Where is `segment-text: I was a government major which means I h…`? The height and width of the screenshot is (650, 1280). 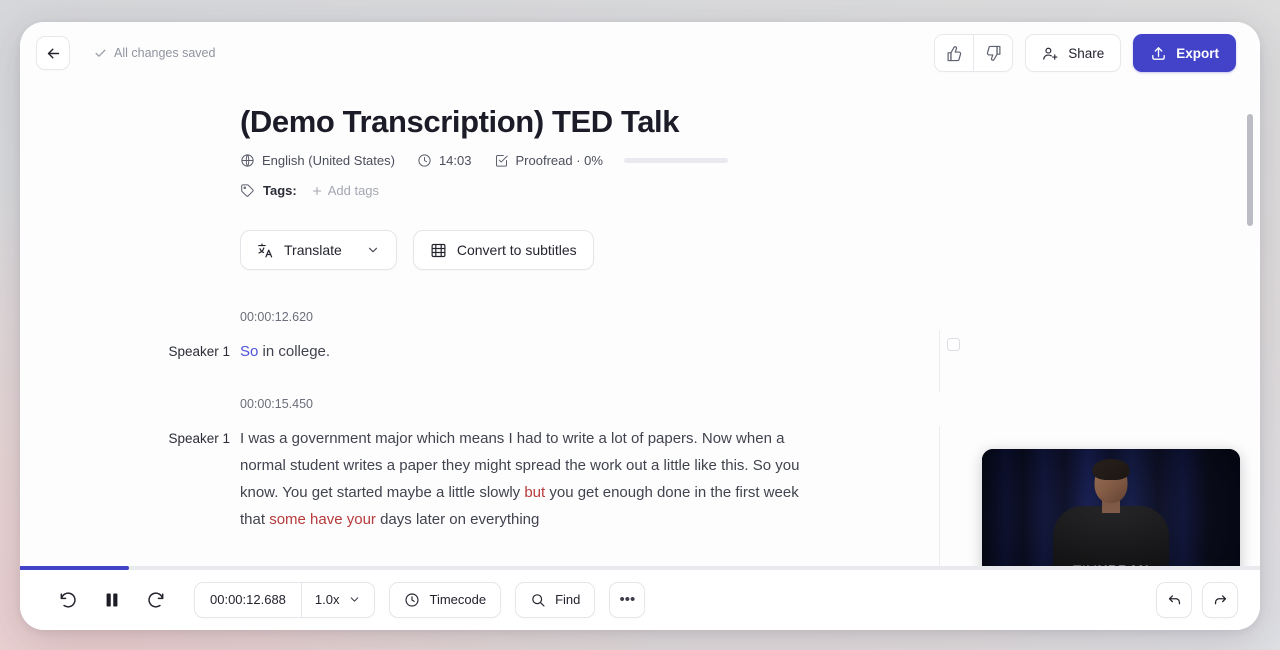
segment-text: I was a government major which means I h… is located at coordinates (532, 479).